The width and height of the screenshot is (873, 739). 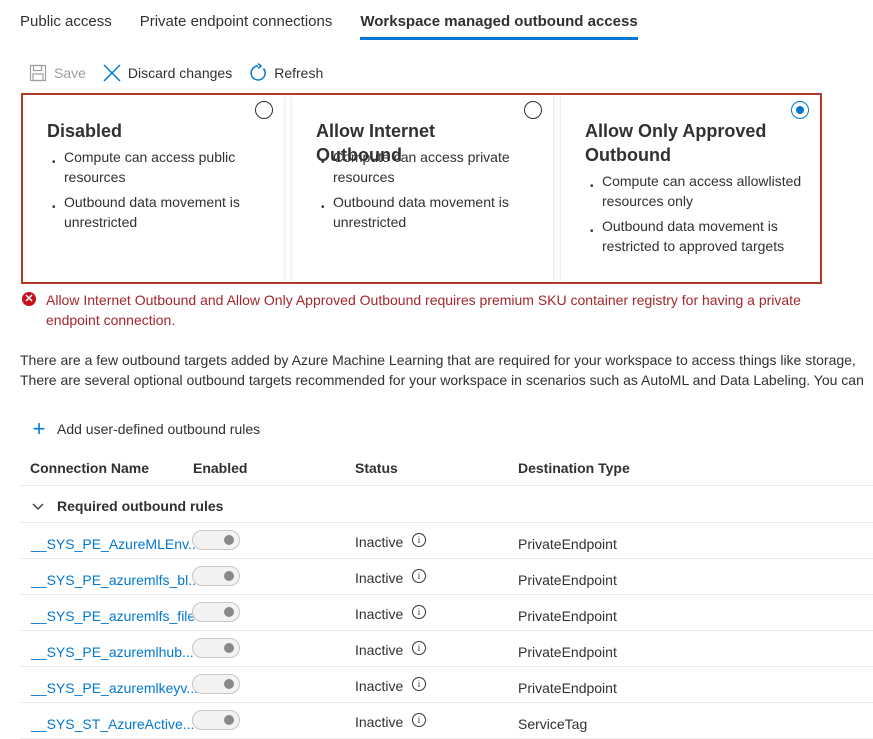 I want to click on column-header-enabled: Enabled, so click(x=220, y=468).